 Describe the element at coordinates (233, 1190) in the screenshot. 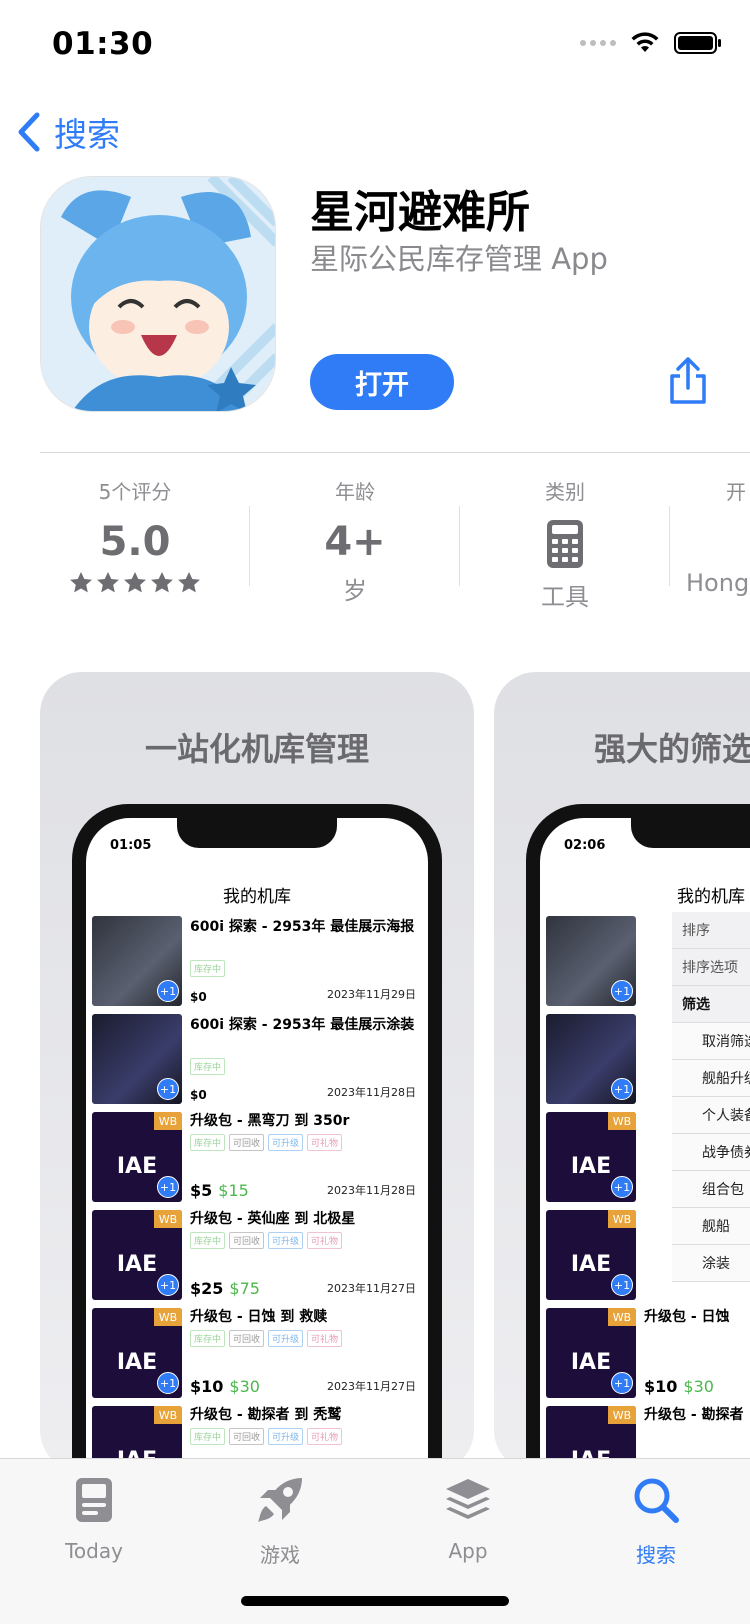

I see `item-original-price: $15` at that location.